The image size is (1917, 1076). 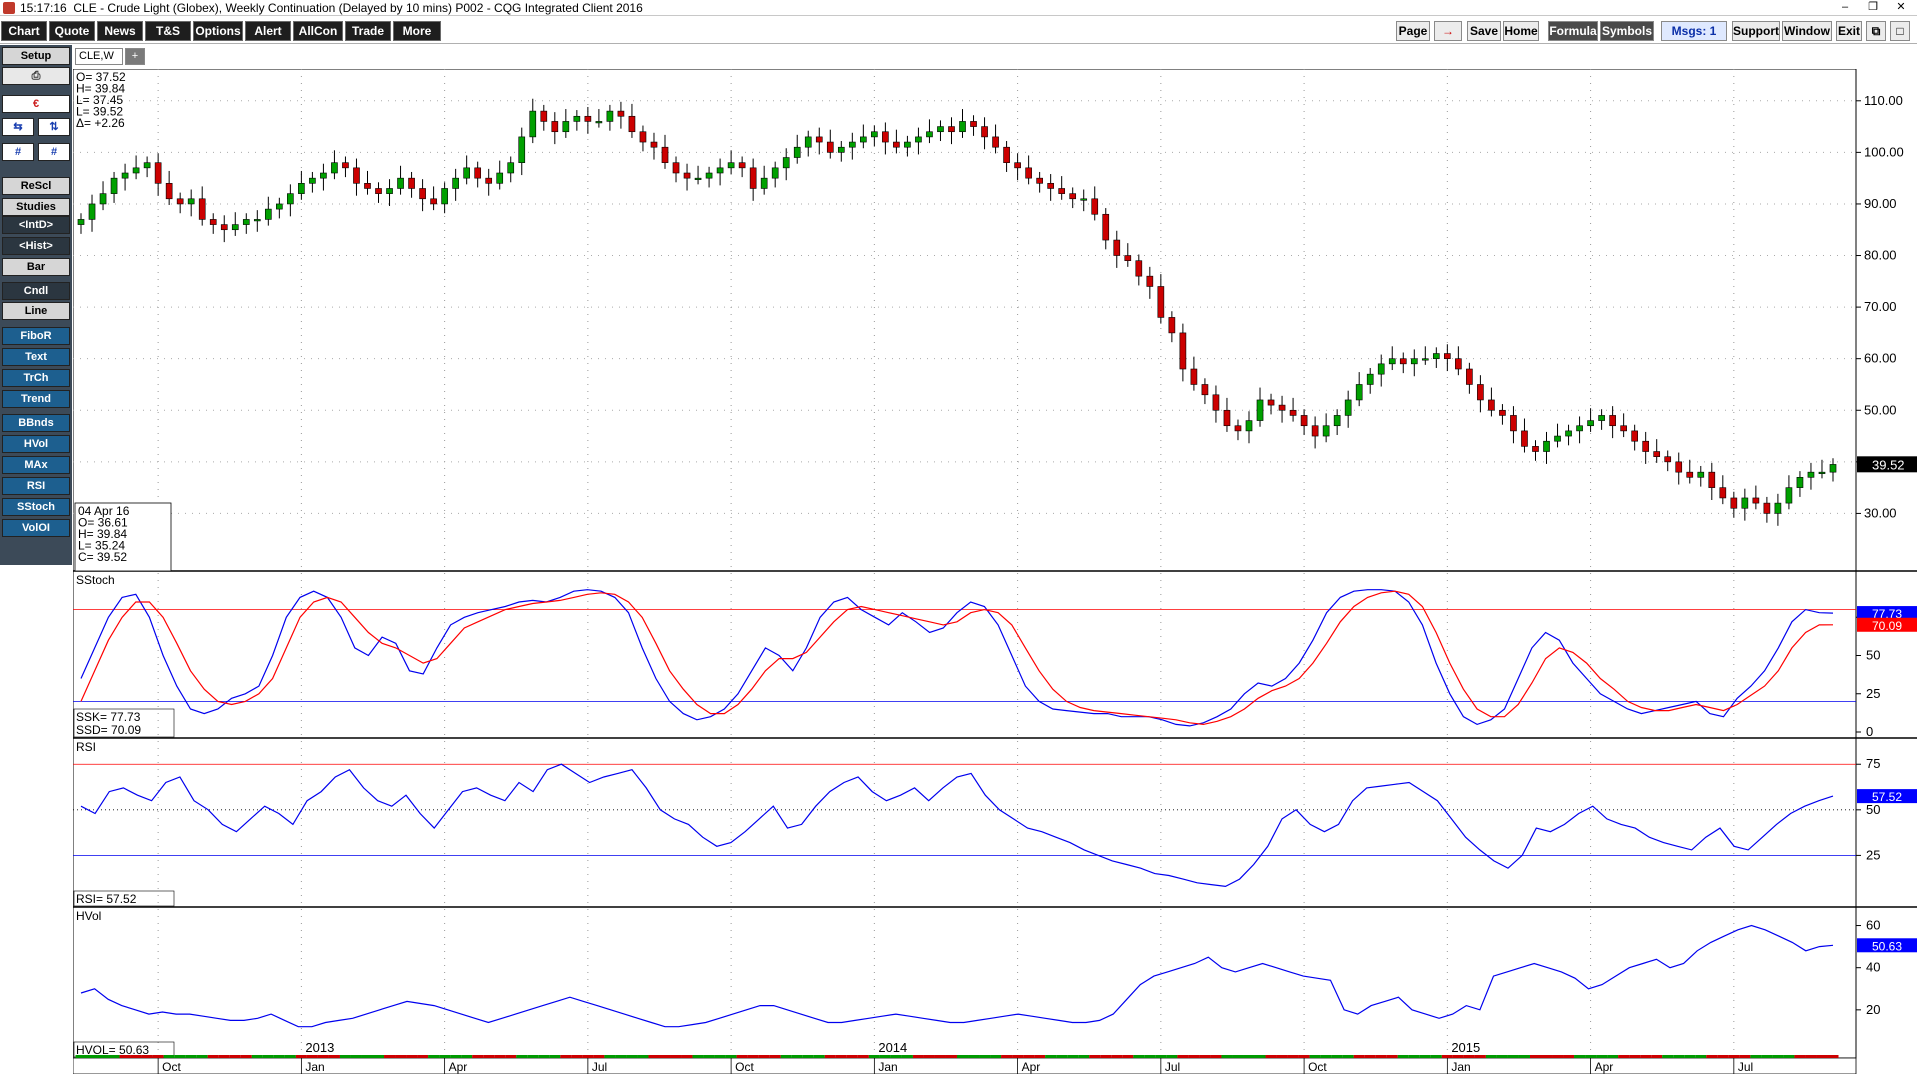 I want to click on hvol-readout: HVOL= 50.63, so click(x=112, y=1050).